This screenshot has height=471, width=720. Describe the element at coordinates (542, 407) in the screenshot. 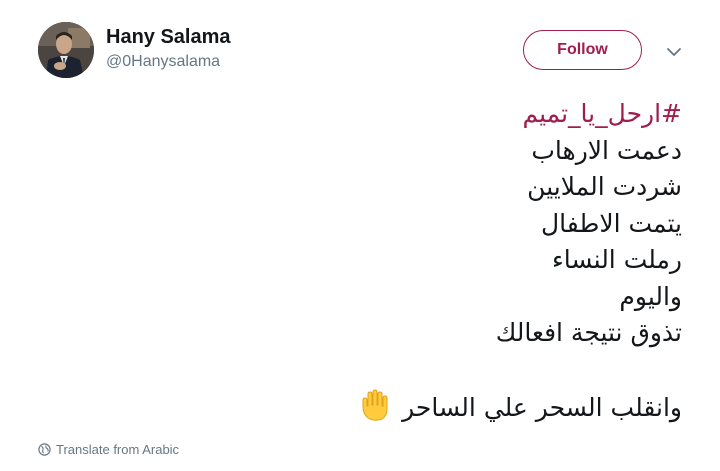

I see `tweet-closing-text: وانقلب السحر علي الساحر` at that location.